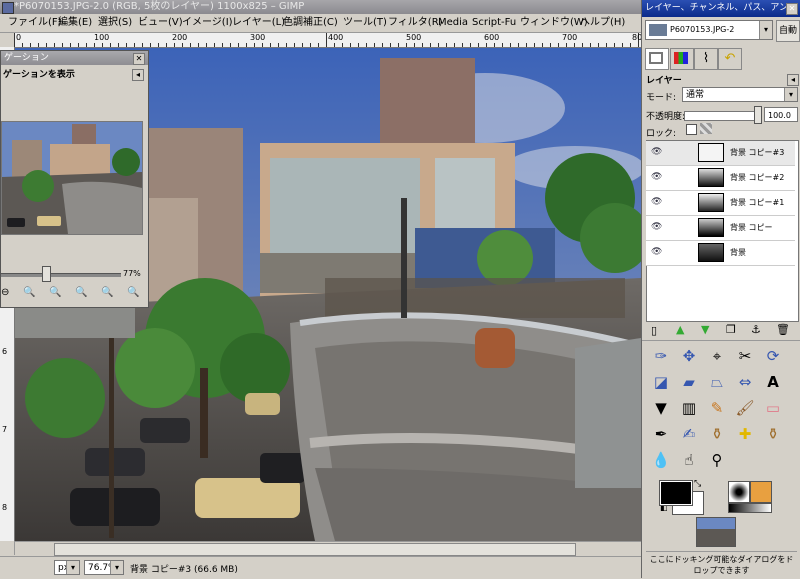 Image resolution: width=800 pixels, height=579 pixels. Describe the element at coordinates (415, 23) in the screenshot. I see `menu-filters: フィルタ(R)` at that location.